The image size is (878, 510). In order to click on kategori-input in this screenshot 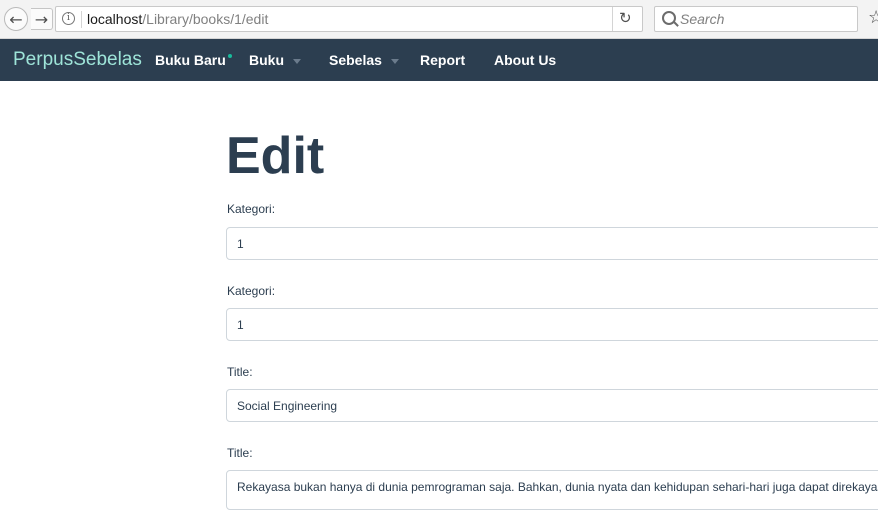, I will do `click(552, 243)`.